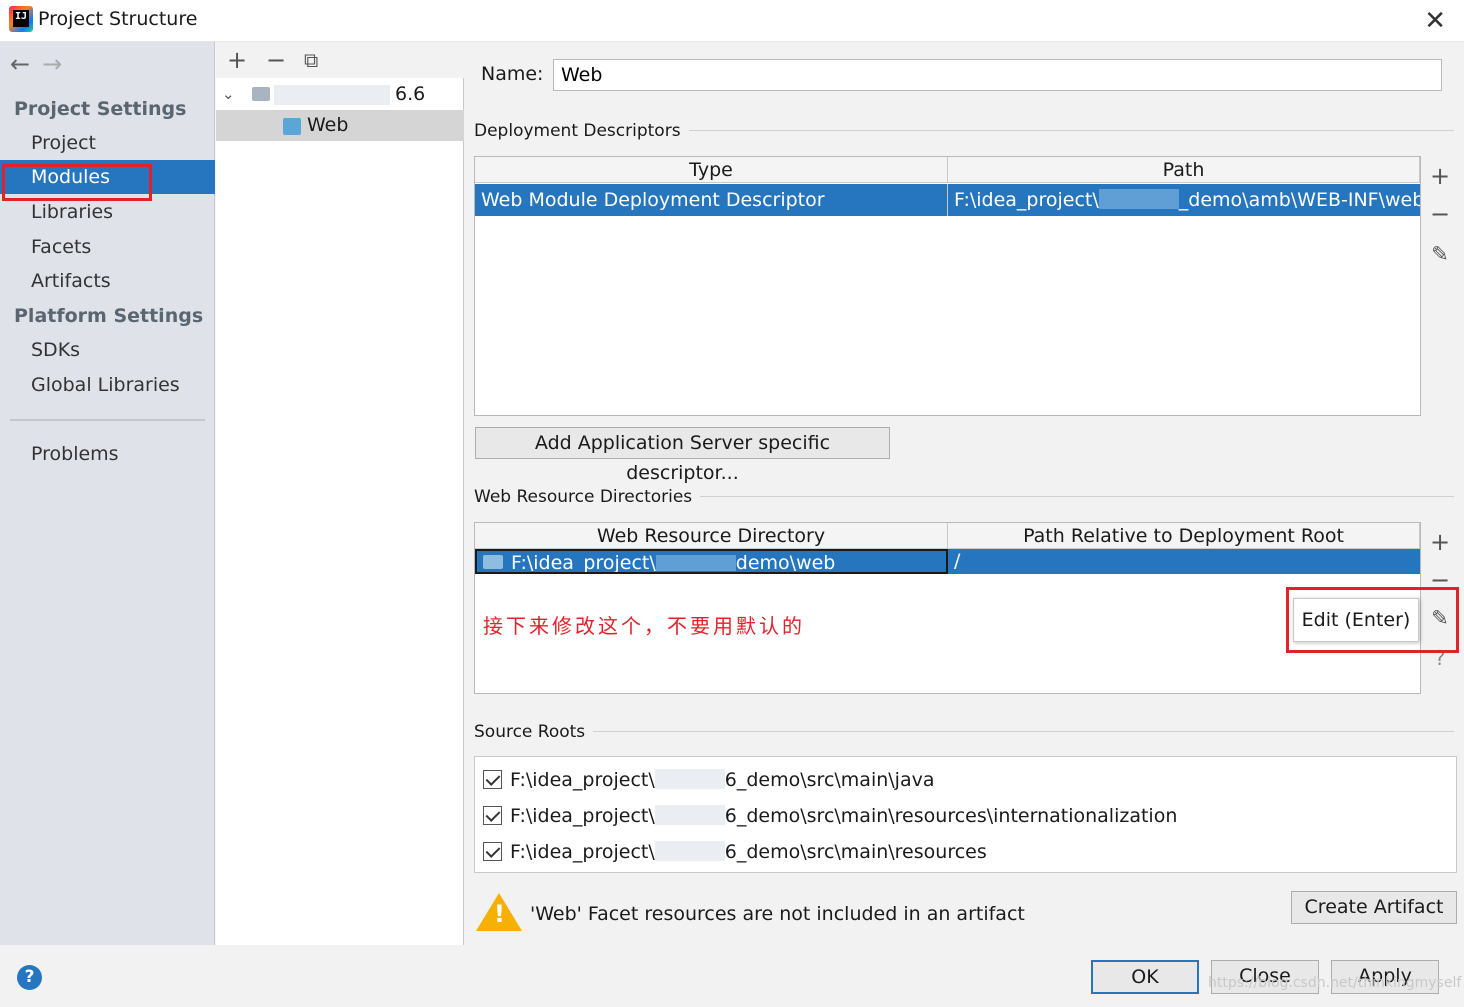  What do you see at coordinates (1184, 536) in the screenshot?
I see `column-header-relative-path: Path Relative to Deployment Root` at bounding box center [1184, 536].